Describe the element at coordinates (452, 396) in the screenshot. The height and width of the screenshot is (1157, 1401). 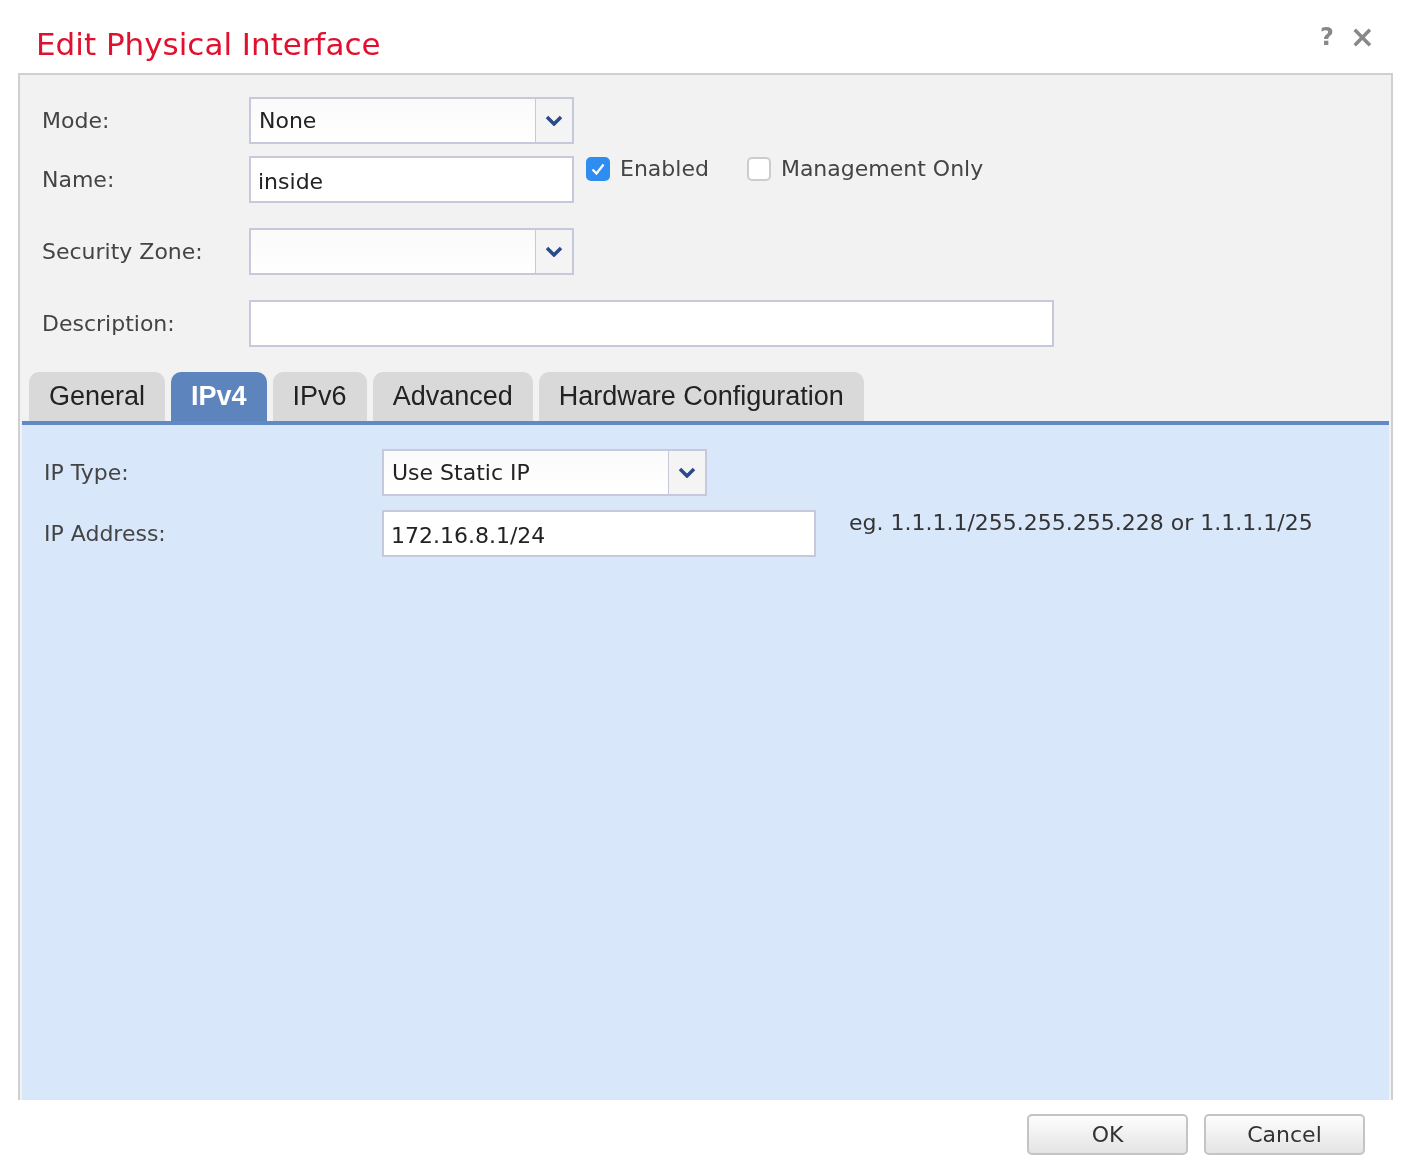
I see `tab: Advanced` at that location.